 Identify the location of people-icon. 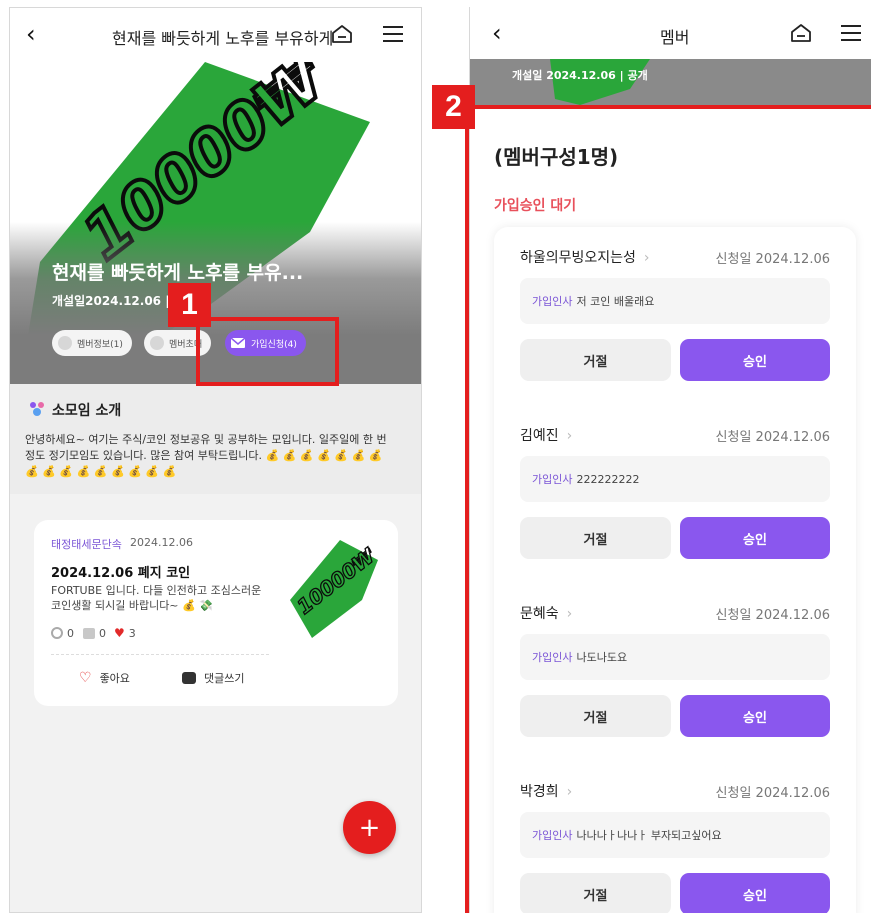
(37, 409).